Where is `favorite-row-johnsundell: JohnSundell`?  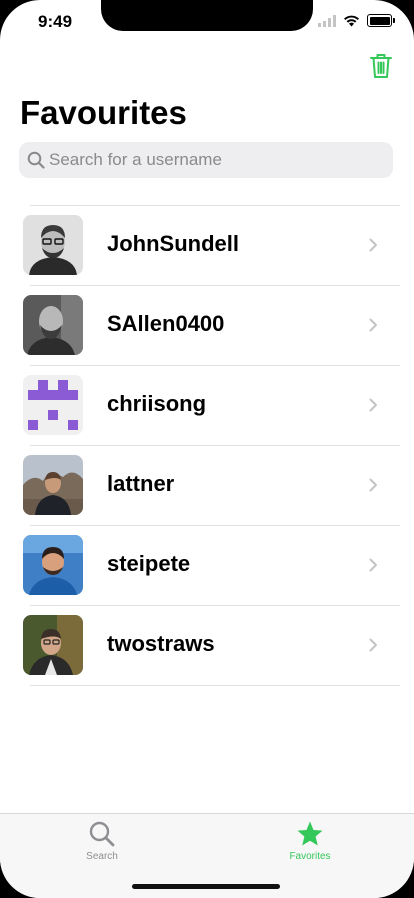 favorite-row-johnsundell: JohnSundell is located at coordinates (207, 245).